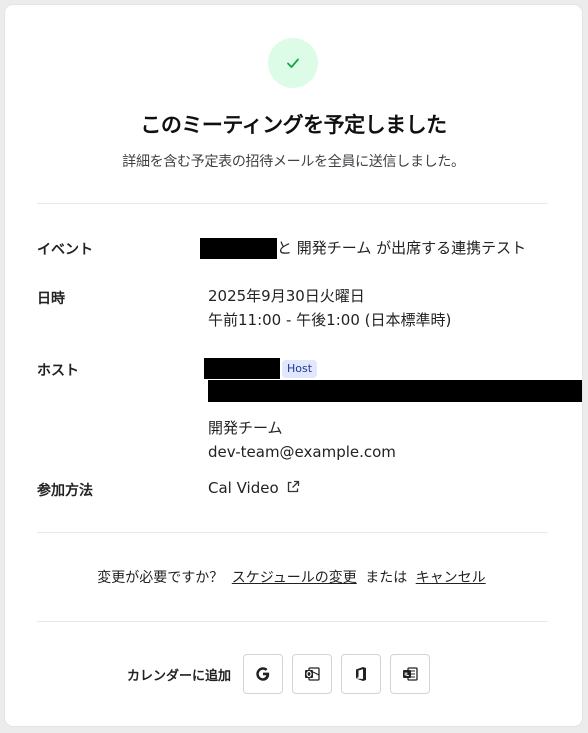 The height and width of the screenshot is (733, 588). I want to click on check-icon, so click(293, 63).